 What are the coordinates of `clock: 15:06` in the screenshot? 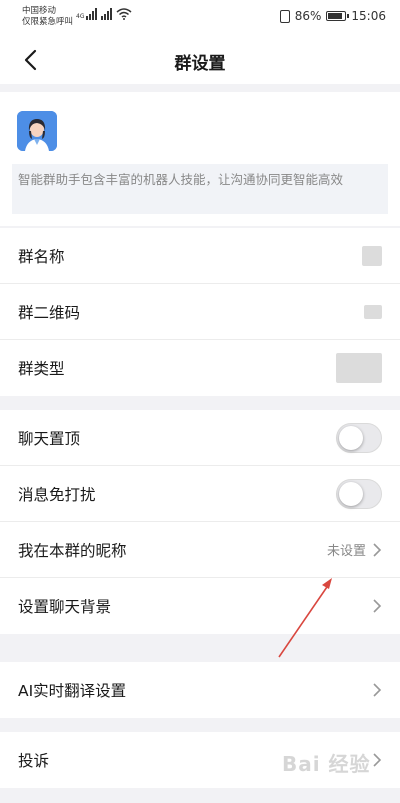 It's located at (368, 16).